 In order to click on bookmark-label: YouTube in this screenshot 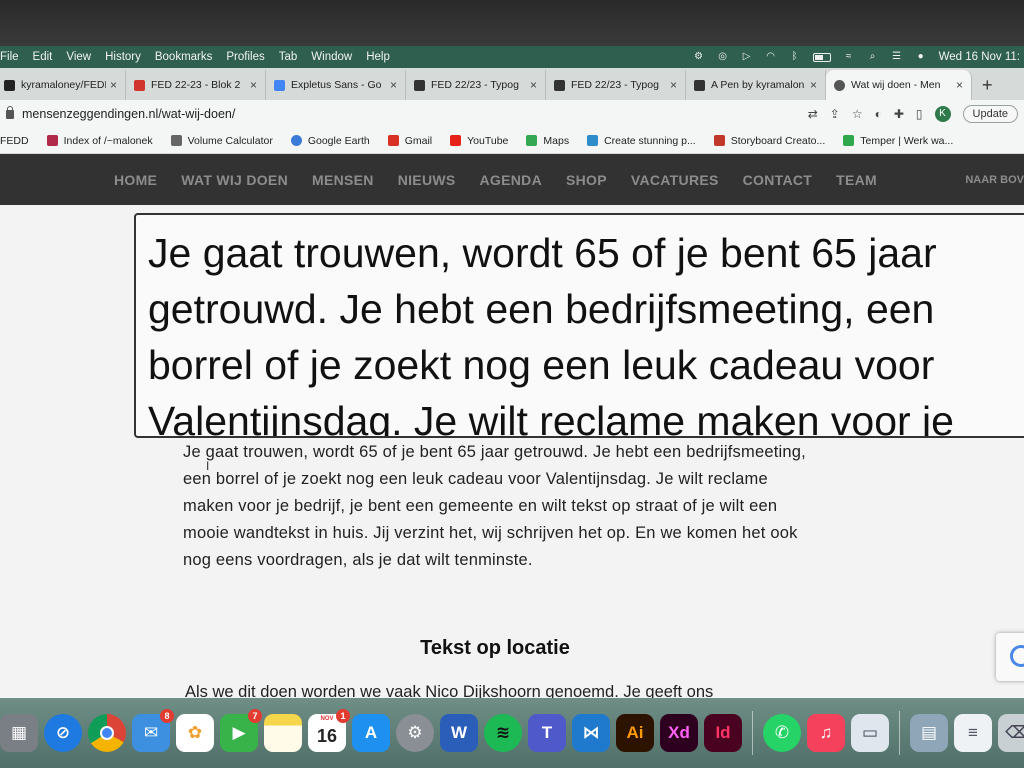, I will do `click(488, 140)`.